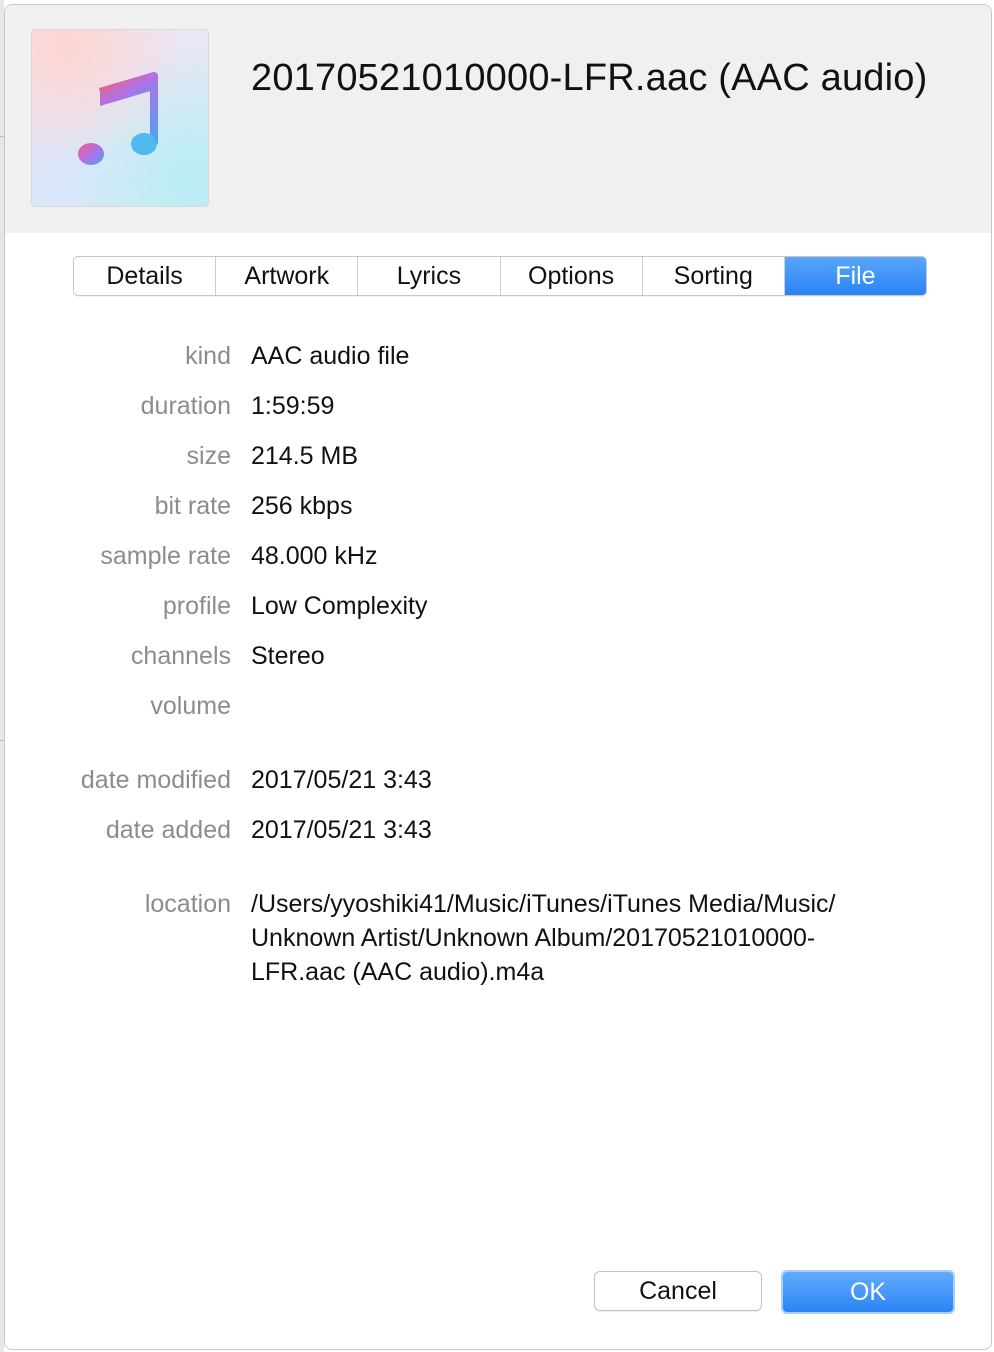  Describe the element at coordinates (868, 1292) in the screenshot. I see `ok-button: OK` at that location.